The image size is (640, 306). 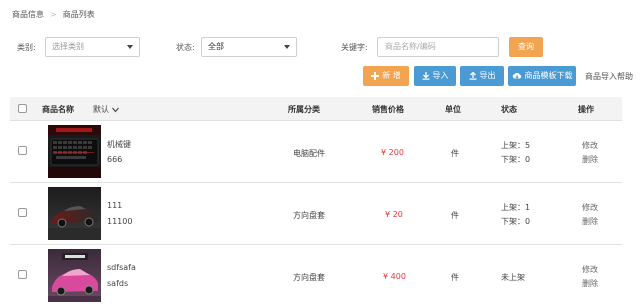 I want to click on product-thumbnail-car-pink, so click(x=74, y=275).